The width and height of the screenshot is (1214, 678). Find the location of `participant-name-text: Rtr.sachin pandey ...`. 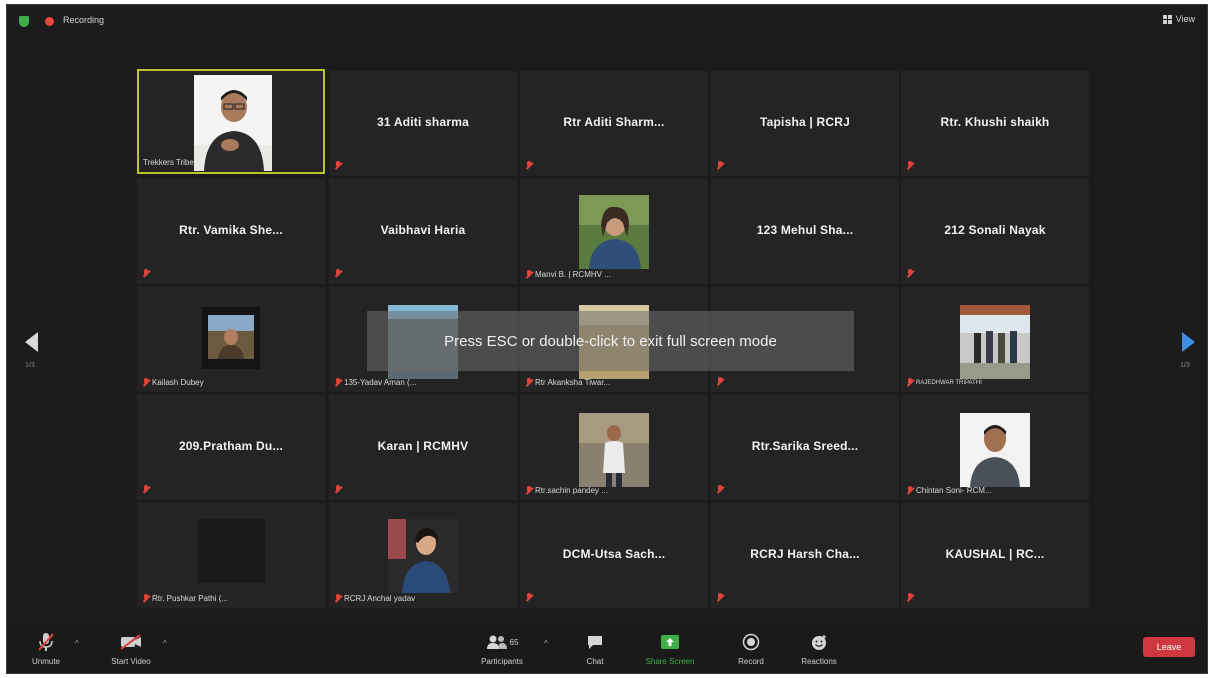

participant-name-text: Rtr.sachin pandey ... is located at coordinates (571, 490).